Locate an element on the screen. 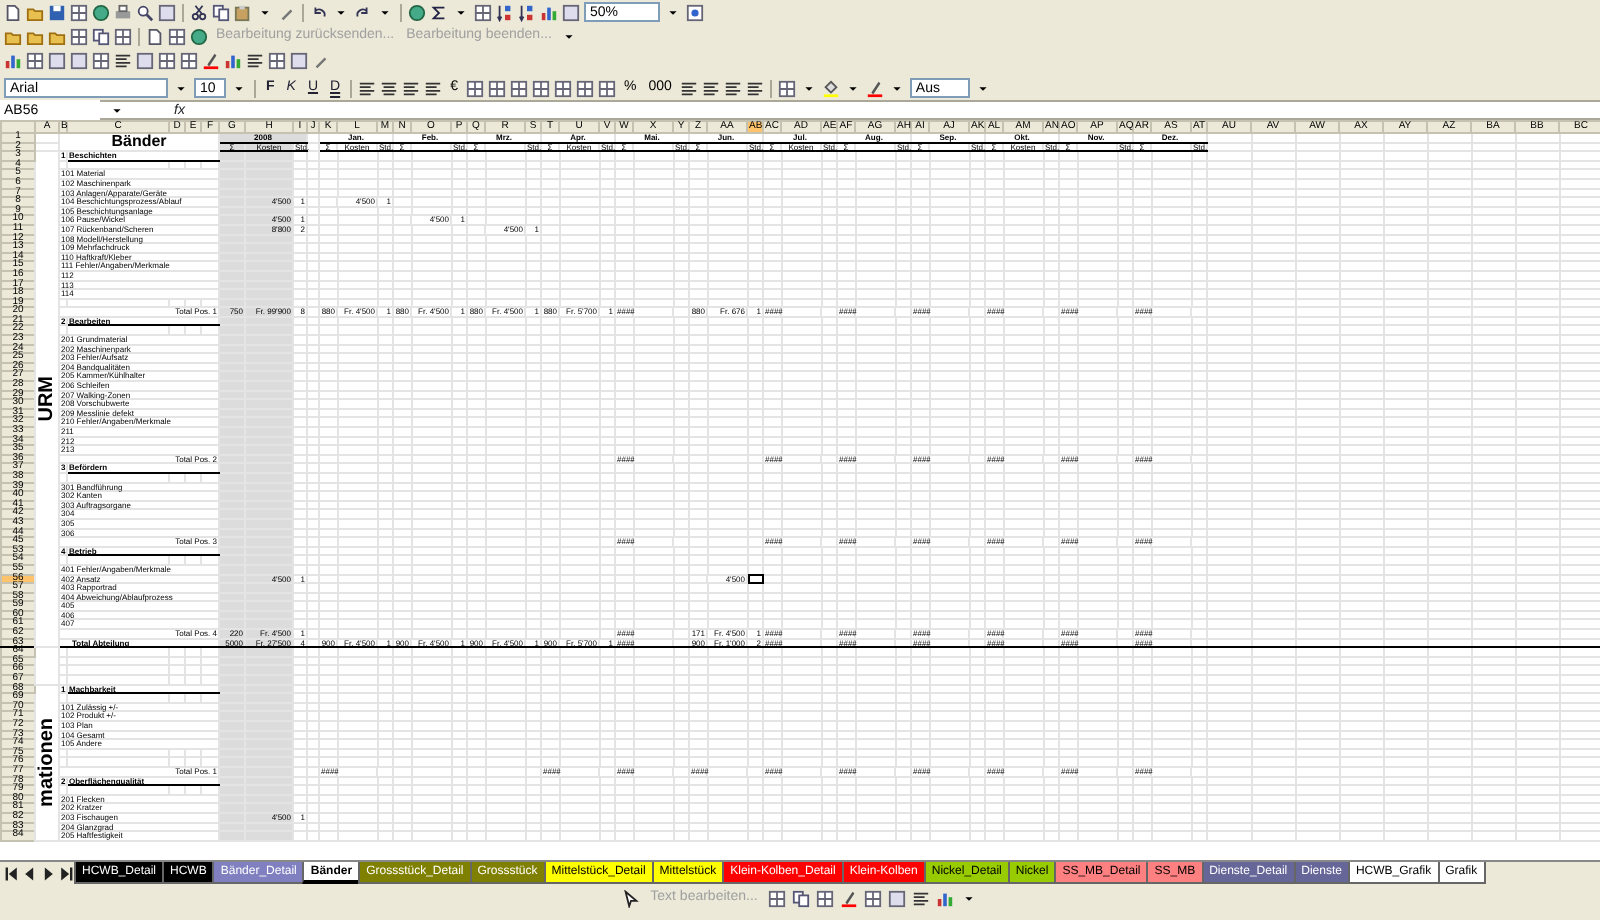 This screenshot has width=1600, height=920. print-preview-icon is located at coordinates (145, 12).